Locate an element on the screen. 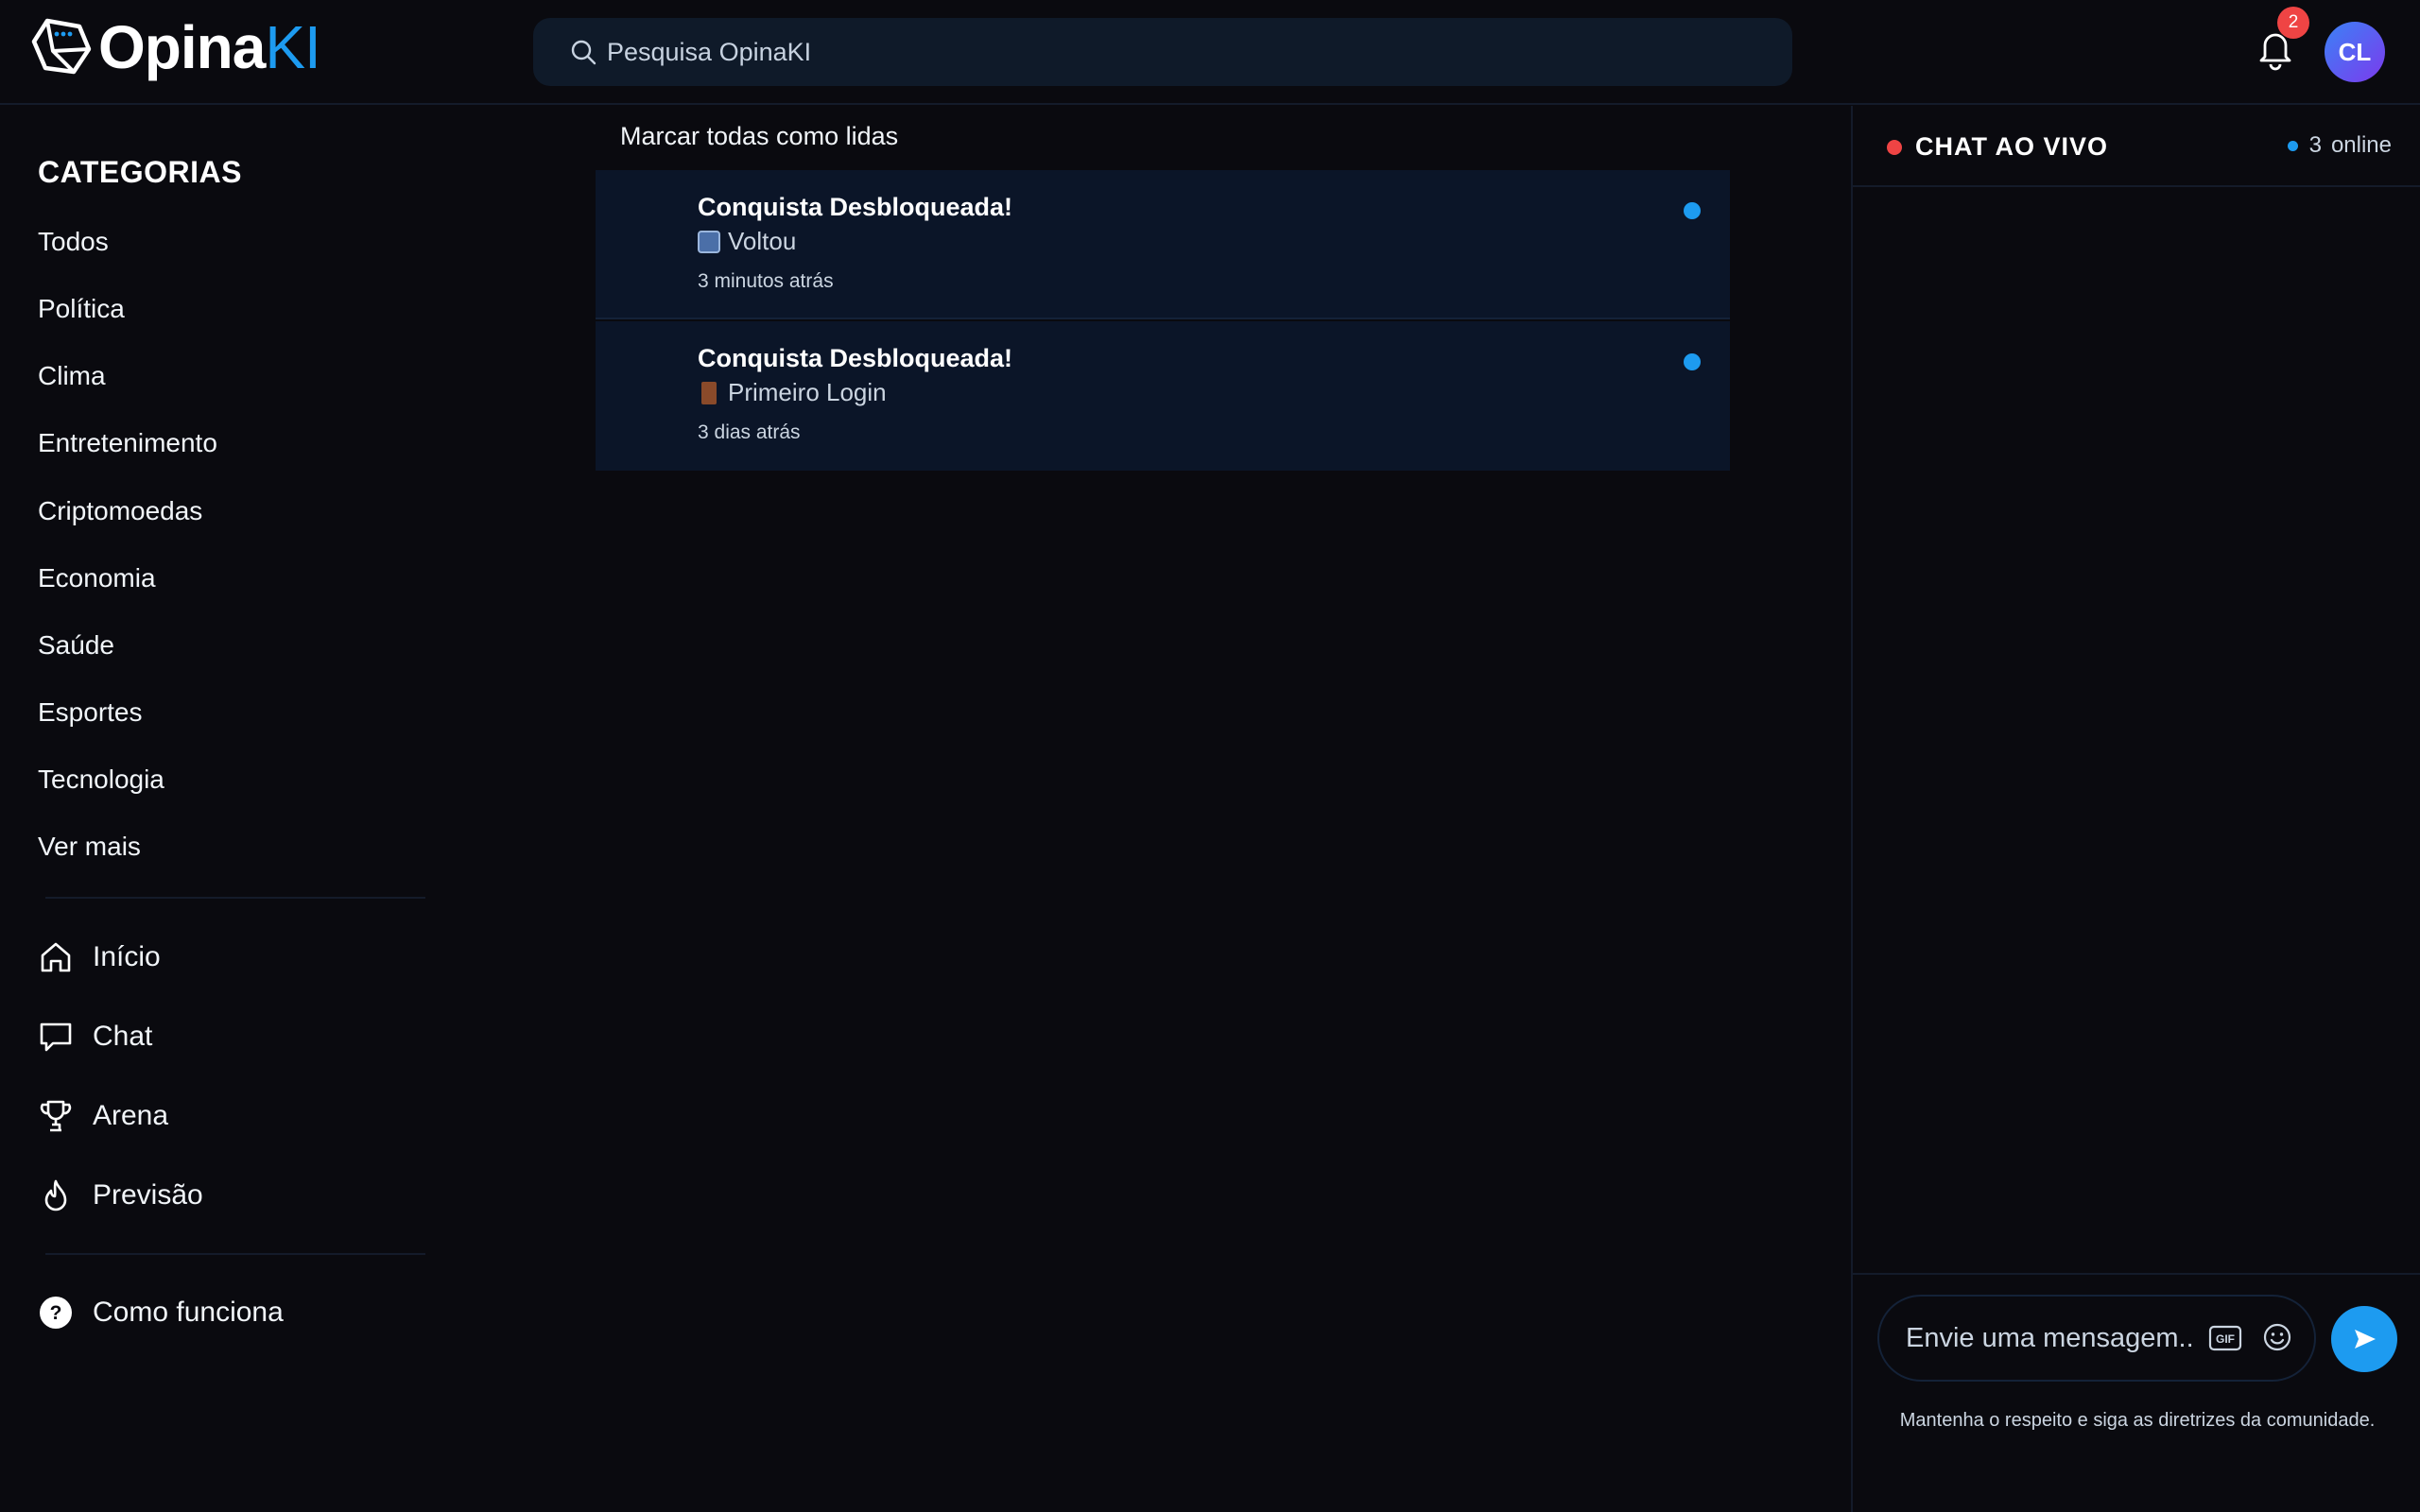 The image size is (2420, 1512). svg-text: GIF is located at coordinates (2225, 1339).